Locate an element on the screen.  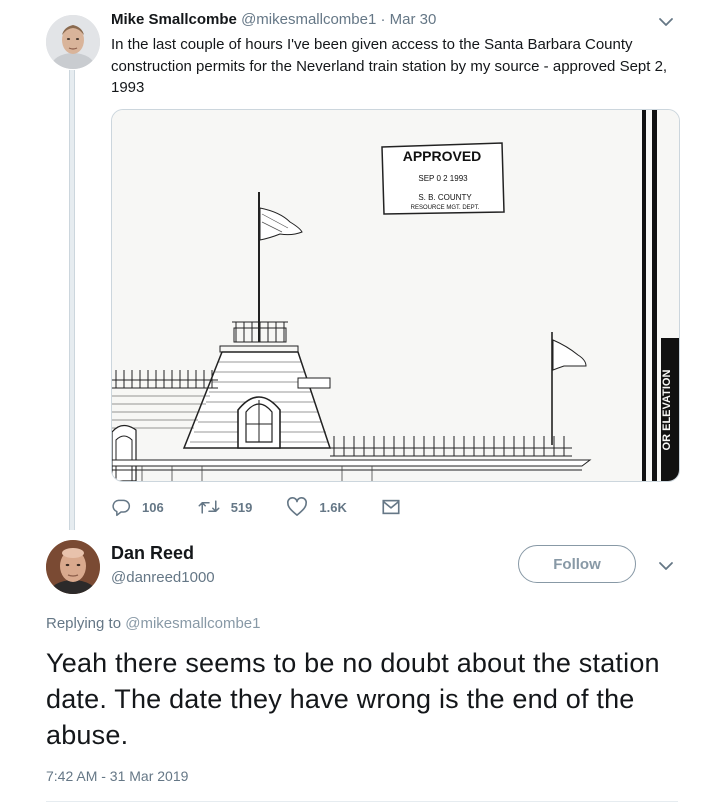
retweet-icon is located at coordinates (209, 507).